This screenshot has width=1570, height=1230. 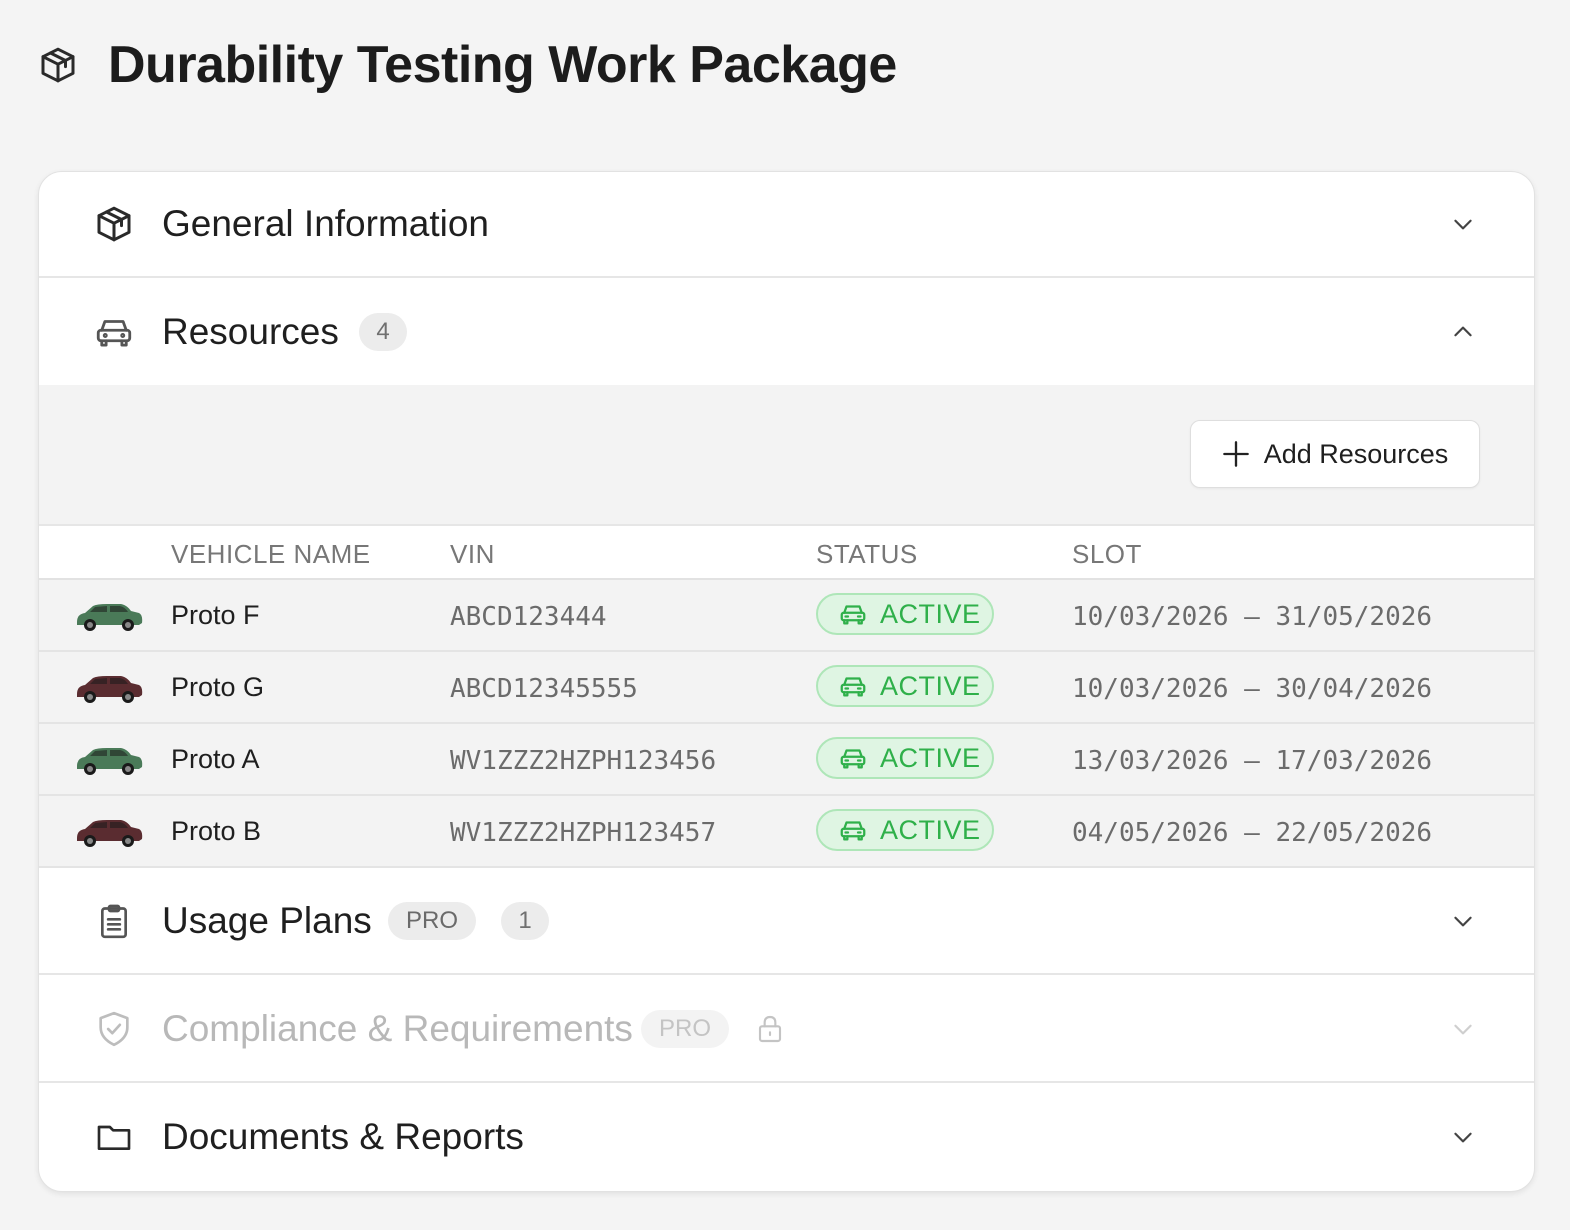 What do you see at coordinates (1356, 453) in the screenshot?
I see `add-resources-label: Add Resources` at bounding box center [1356, 453].